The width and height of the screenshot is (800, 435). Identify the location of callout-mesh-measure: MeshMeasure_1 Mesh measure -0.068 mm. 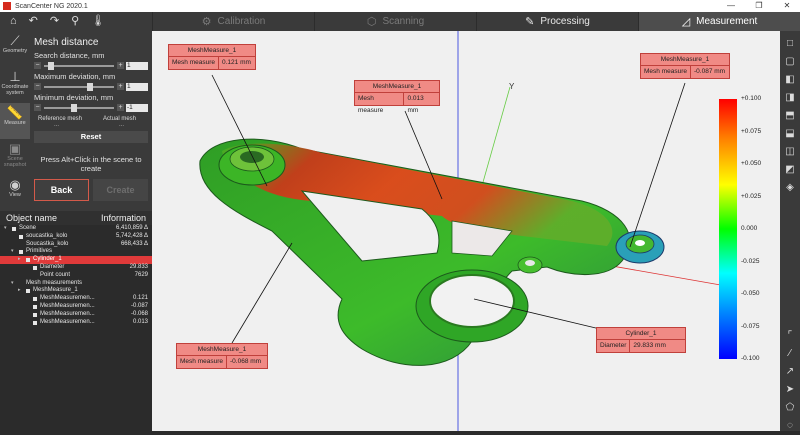
(222, 356).